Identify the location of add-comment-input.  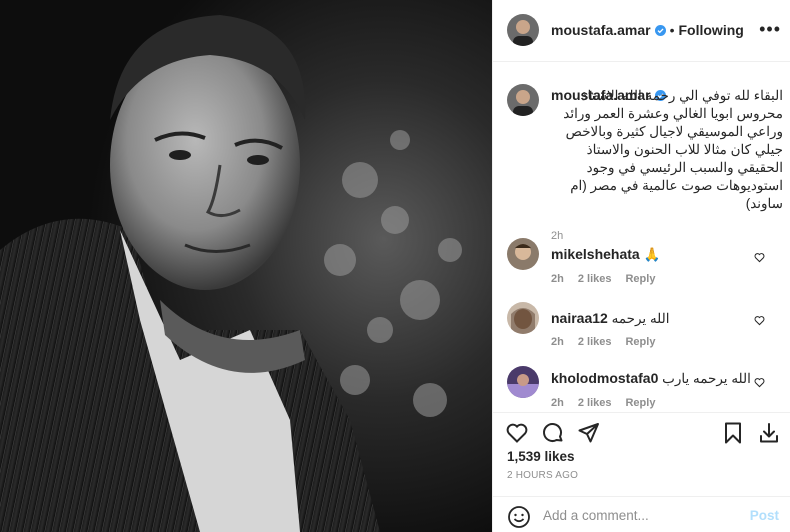
(638, 515).